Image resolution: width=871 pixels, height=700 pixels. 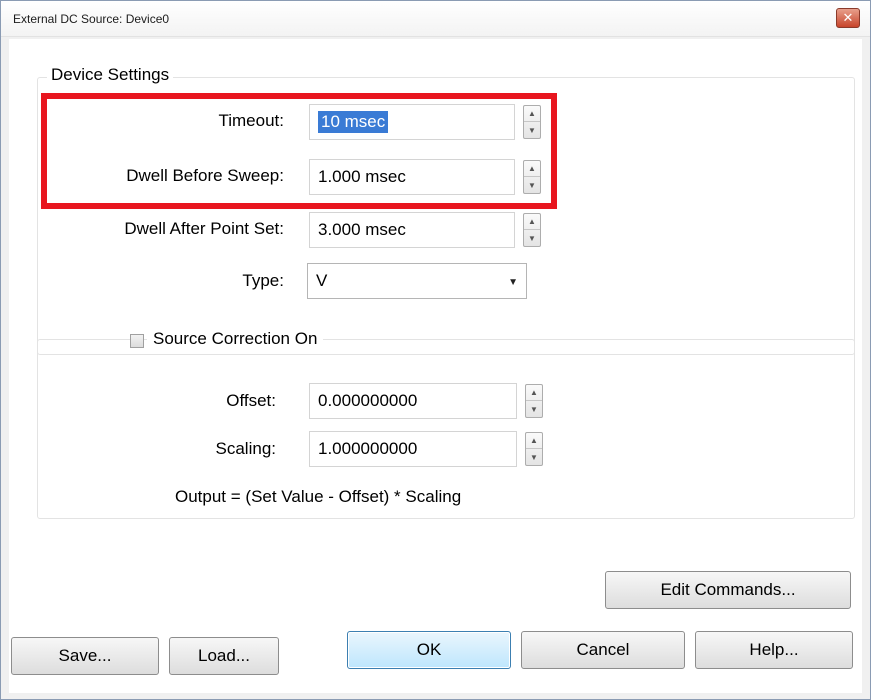 What do you see at coordinates (245, 448) in the screenshot?
I see `scaling-label: Scaling:` at bounding box center [245, 448].